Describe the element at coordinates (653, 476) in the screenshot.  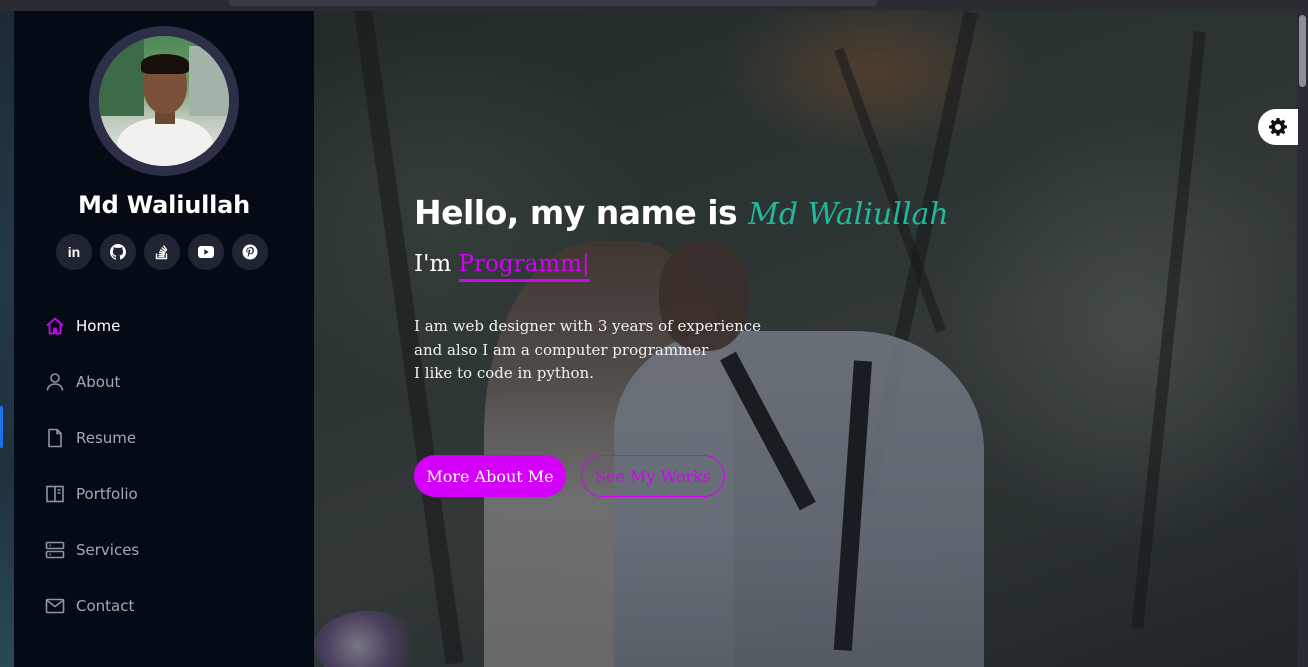
I see `see-my-works-button: See My Works` at that location.